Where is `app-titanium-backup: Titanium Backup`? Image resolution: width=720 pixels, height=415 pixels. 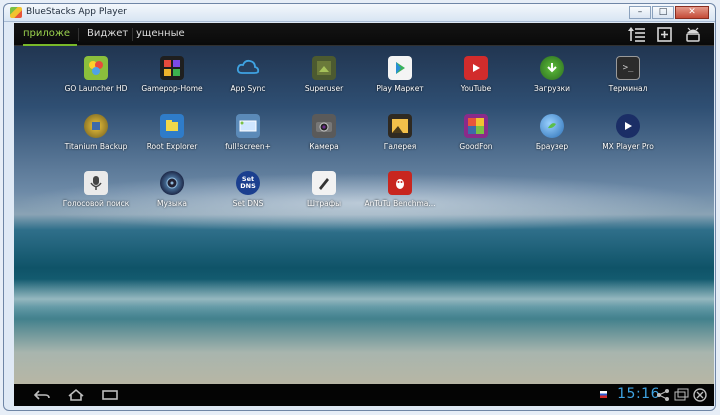
app-titanium-backup: Titanium Backup is located at coordinates (96, 132).